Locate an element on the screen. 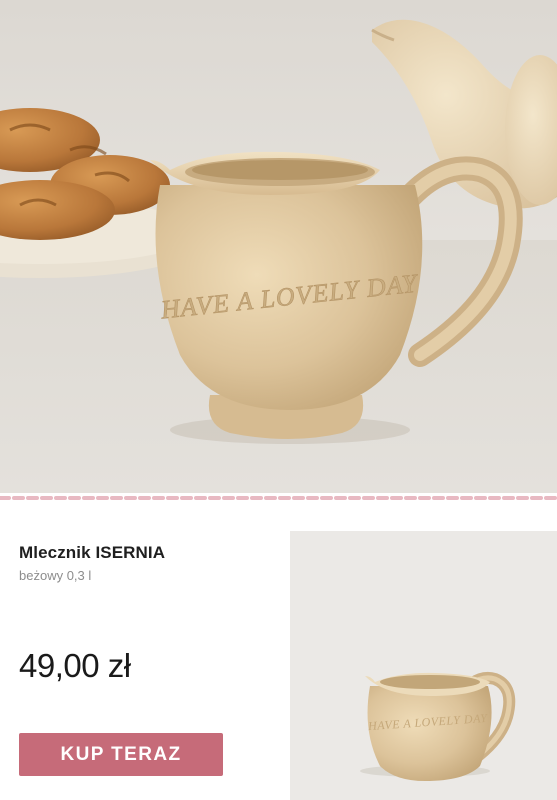 The width and height of the screenshot is (557, 800). product-title: Mlecznik ISERNIA is located at coordinates (92, 553).